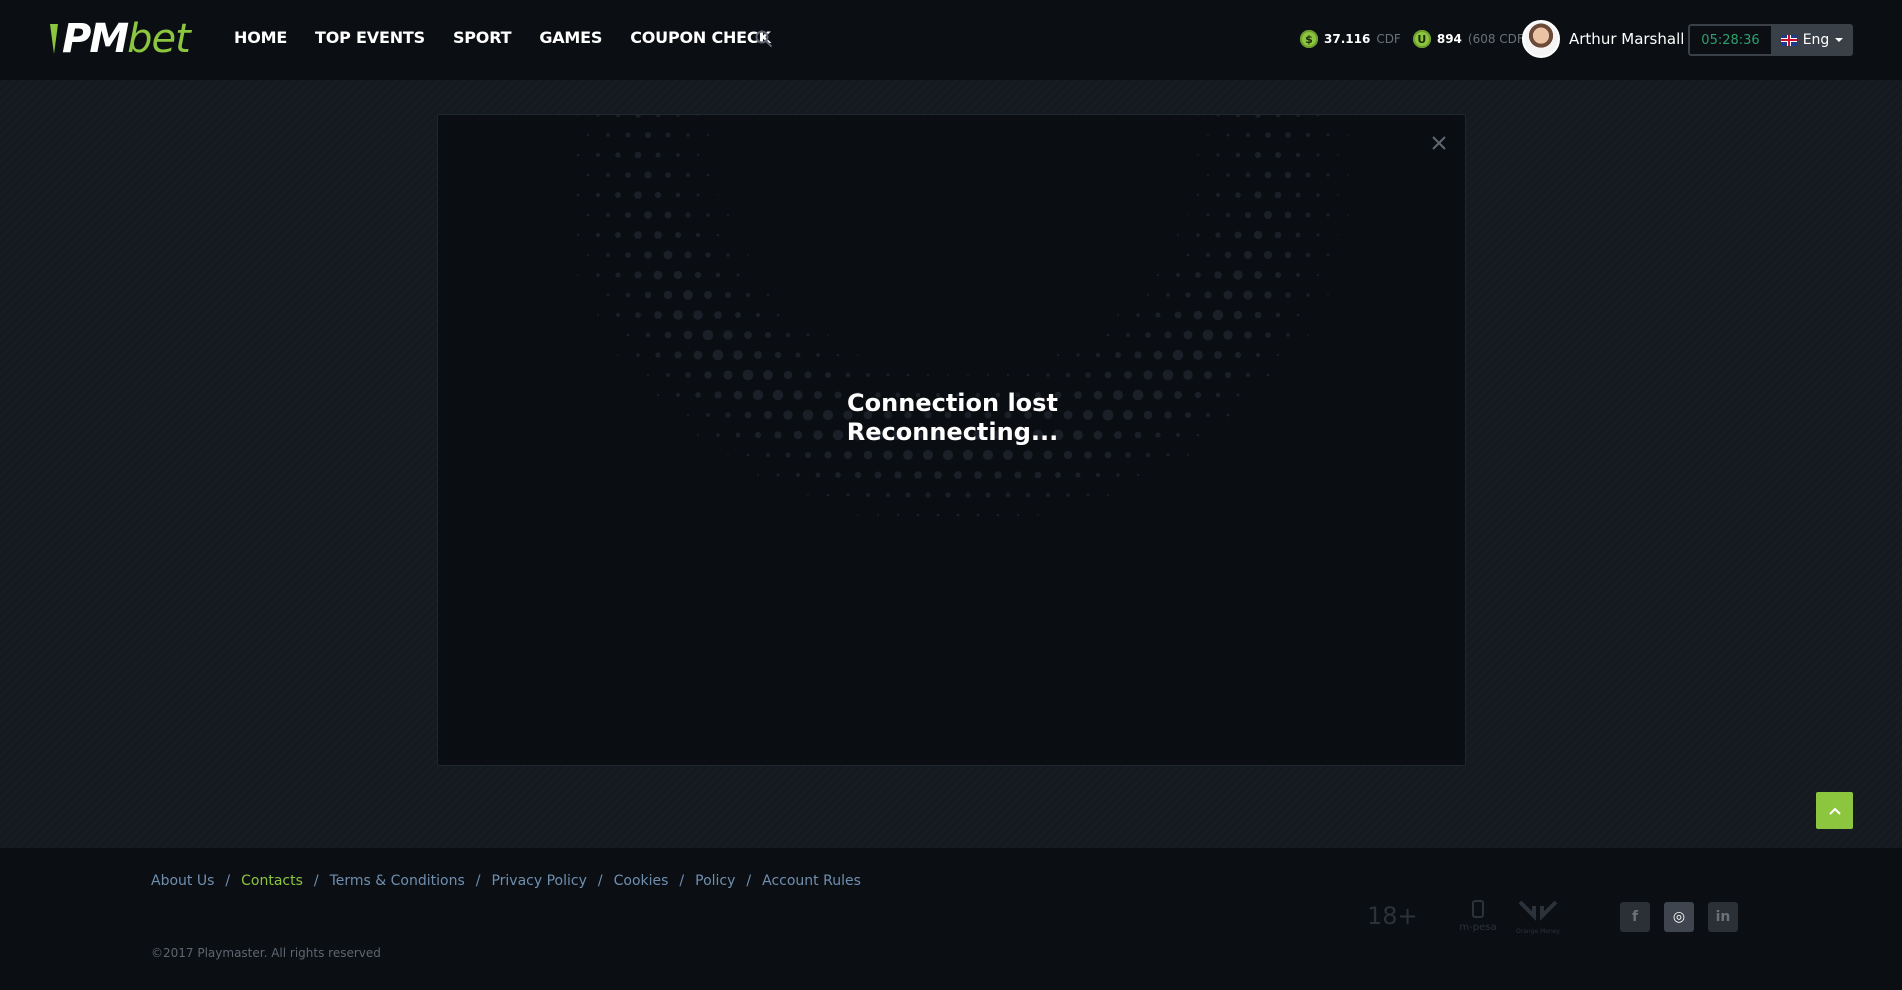 The width and height of the screenshot is (1902, 990). Describe the element at coordinates (272, 881) in the screenshot. I see `footer-link-contacts: Contacts` at that location.